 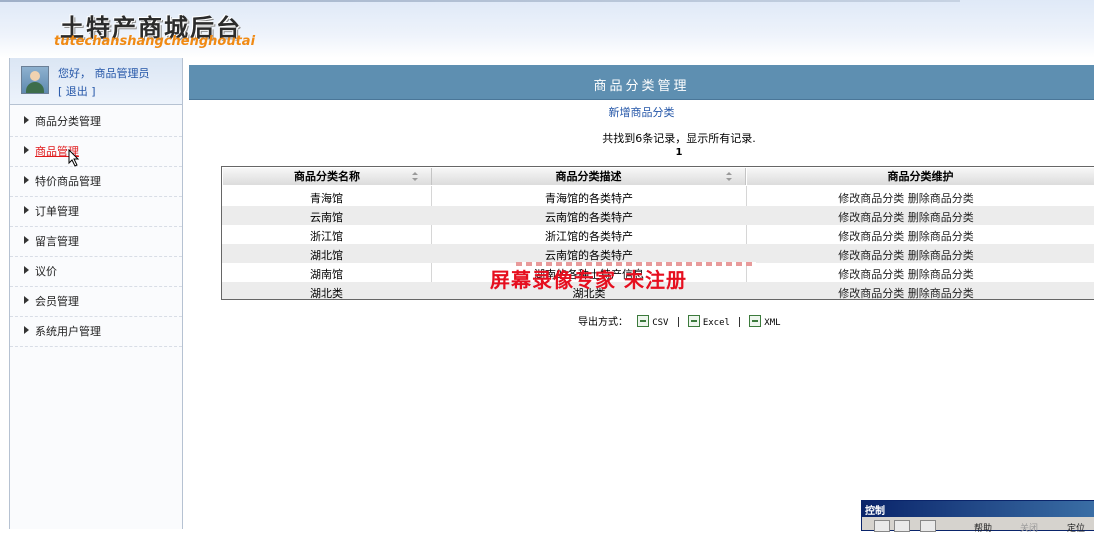 I want to click on control-window-title: 控制, so click(x=875, y=511).